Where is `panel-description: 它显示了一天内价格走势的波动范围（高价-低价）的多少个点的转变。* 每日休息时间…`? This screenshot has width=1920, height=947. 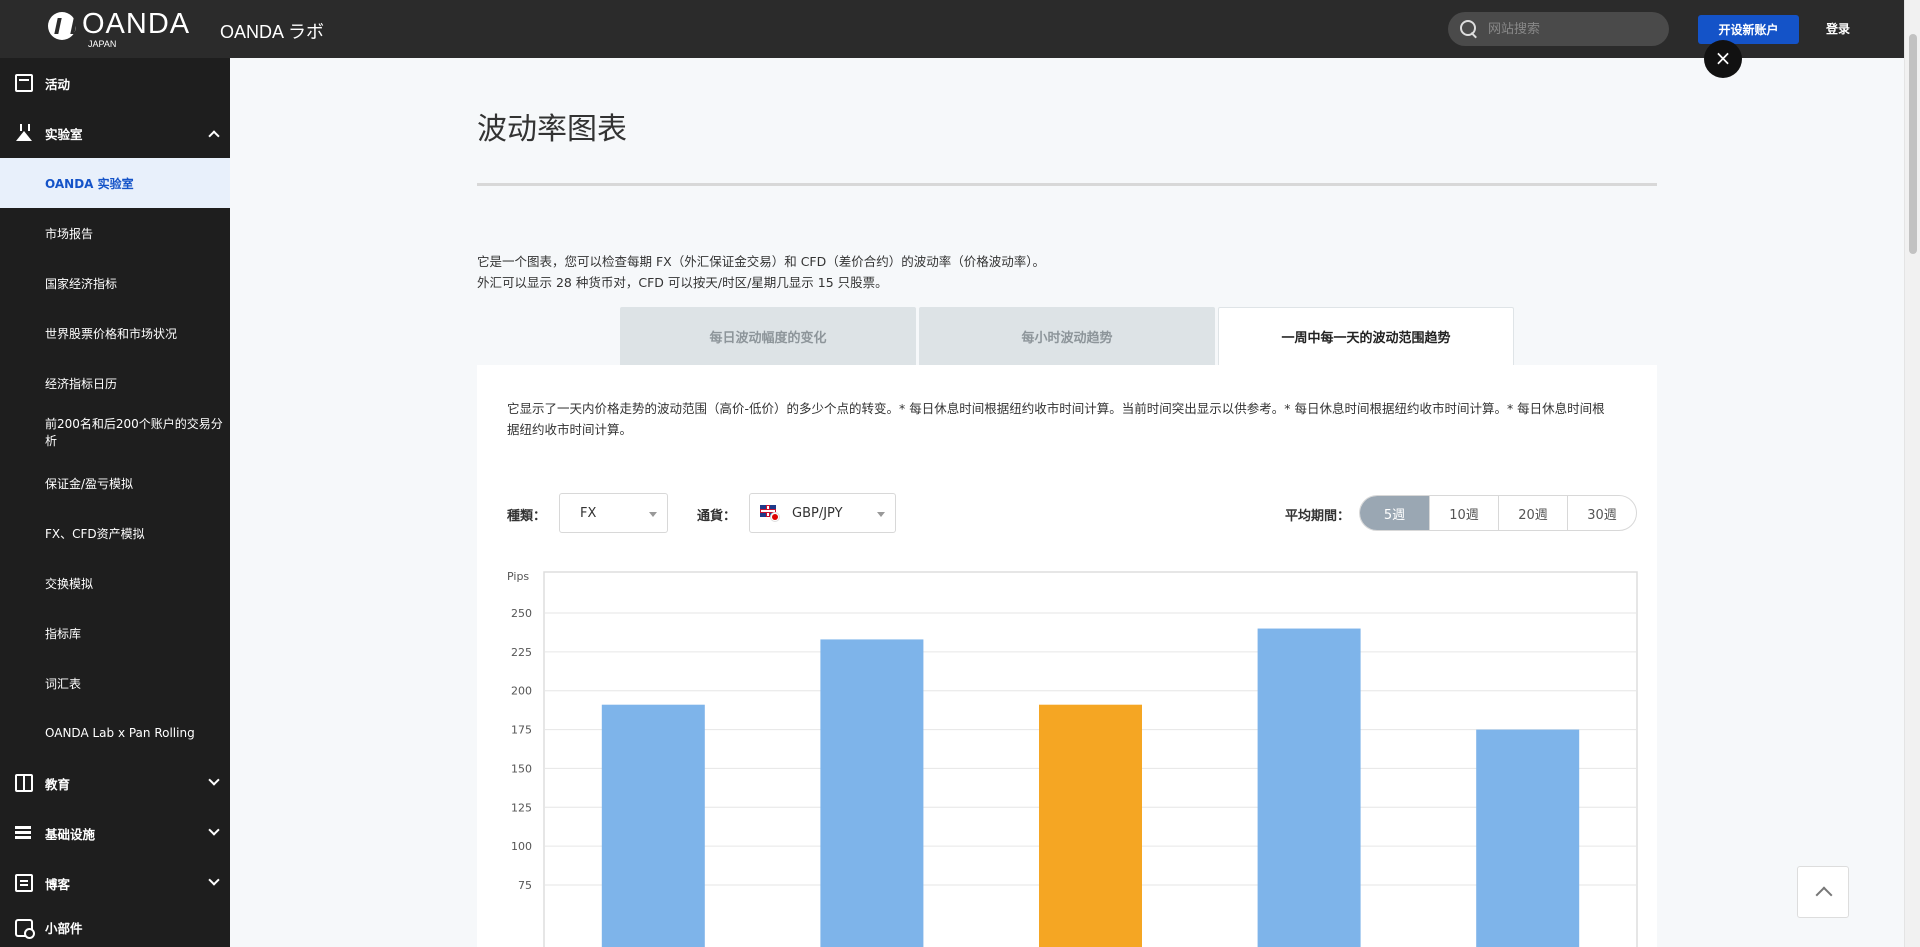
panel-description: 它显示了一天内价格走势的波动范围（高价-低价）的多少个点的转变。* 每日休息时间… is located at coordinates (1056, 419).